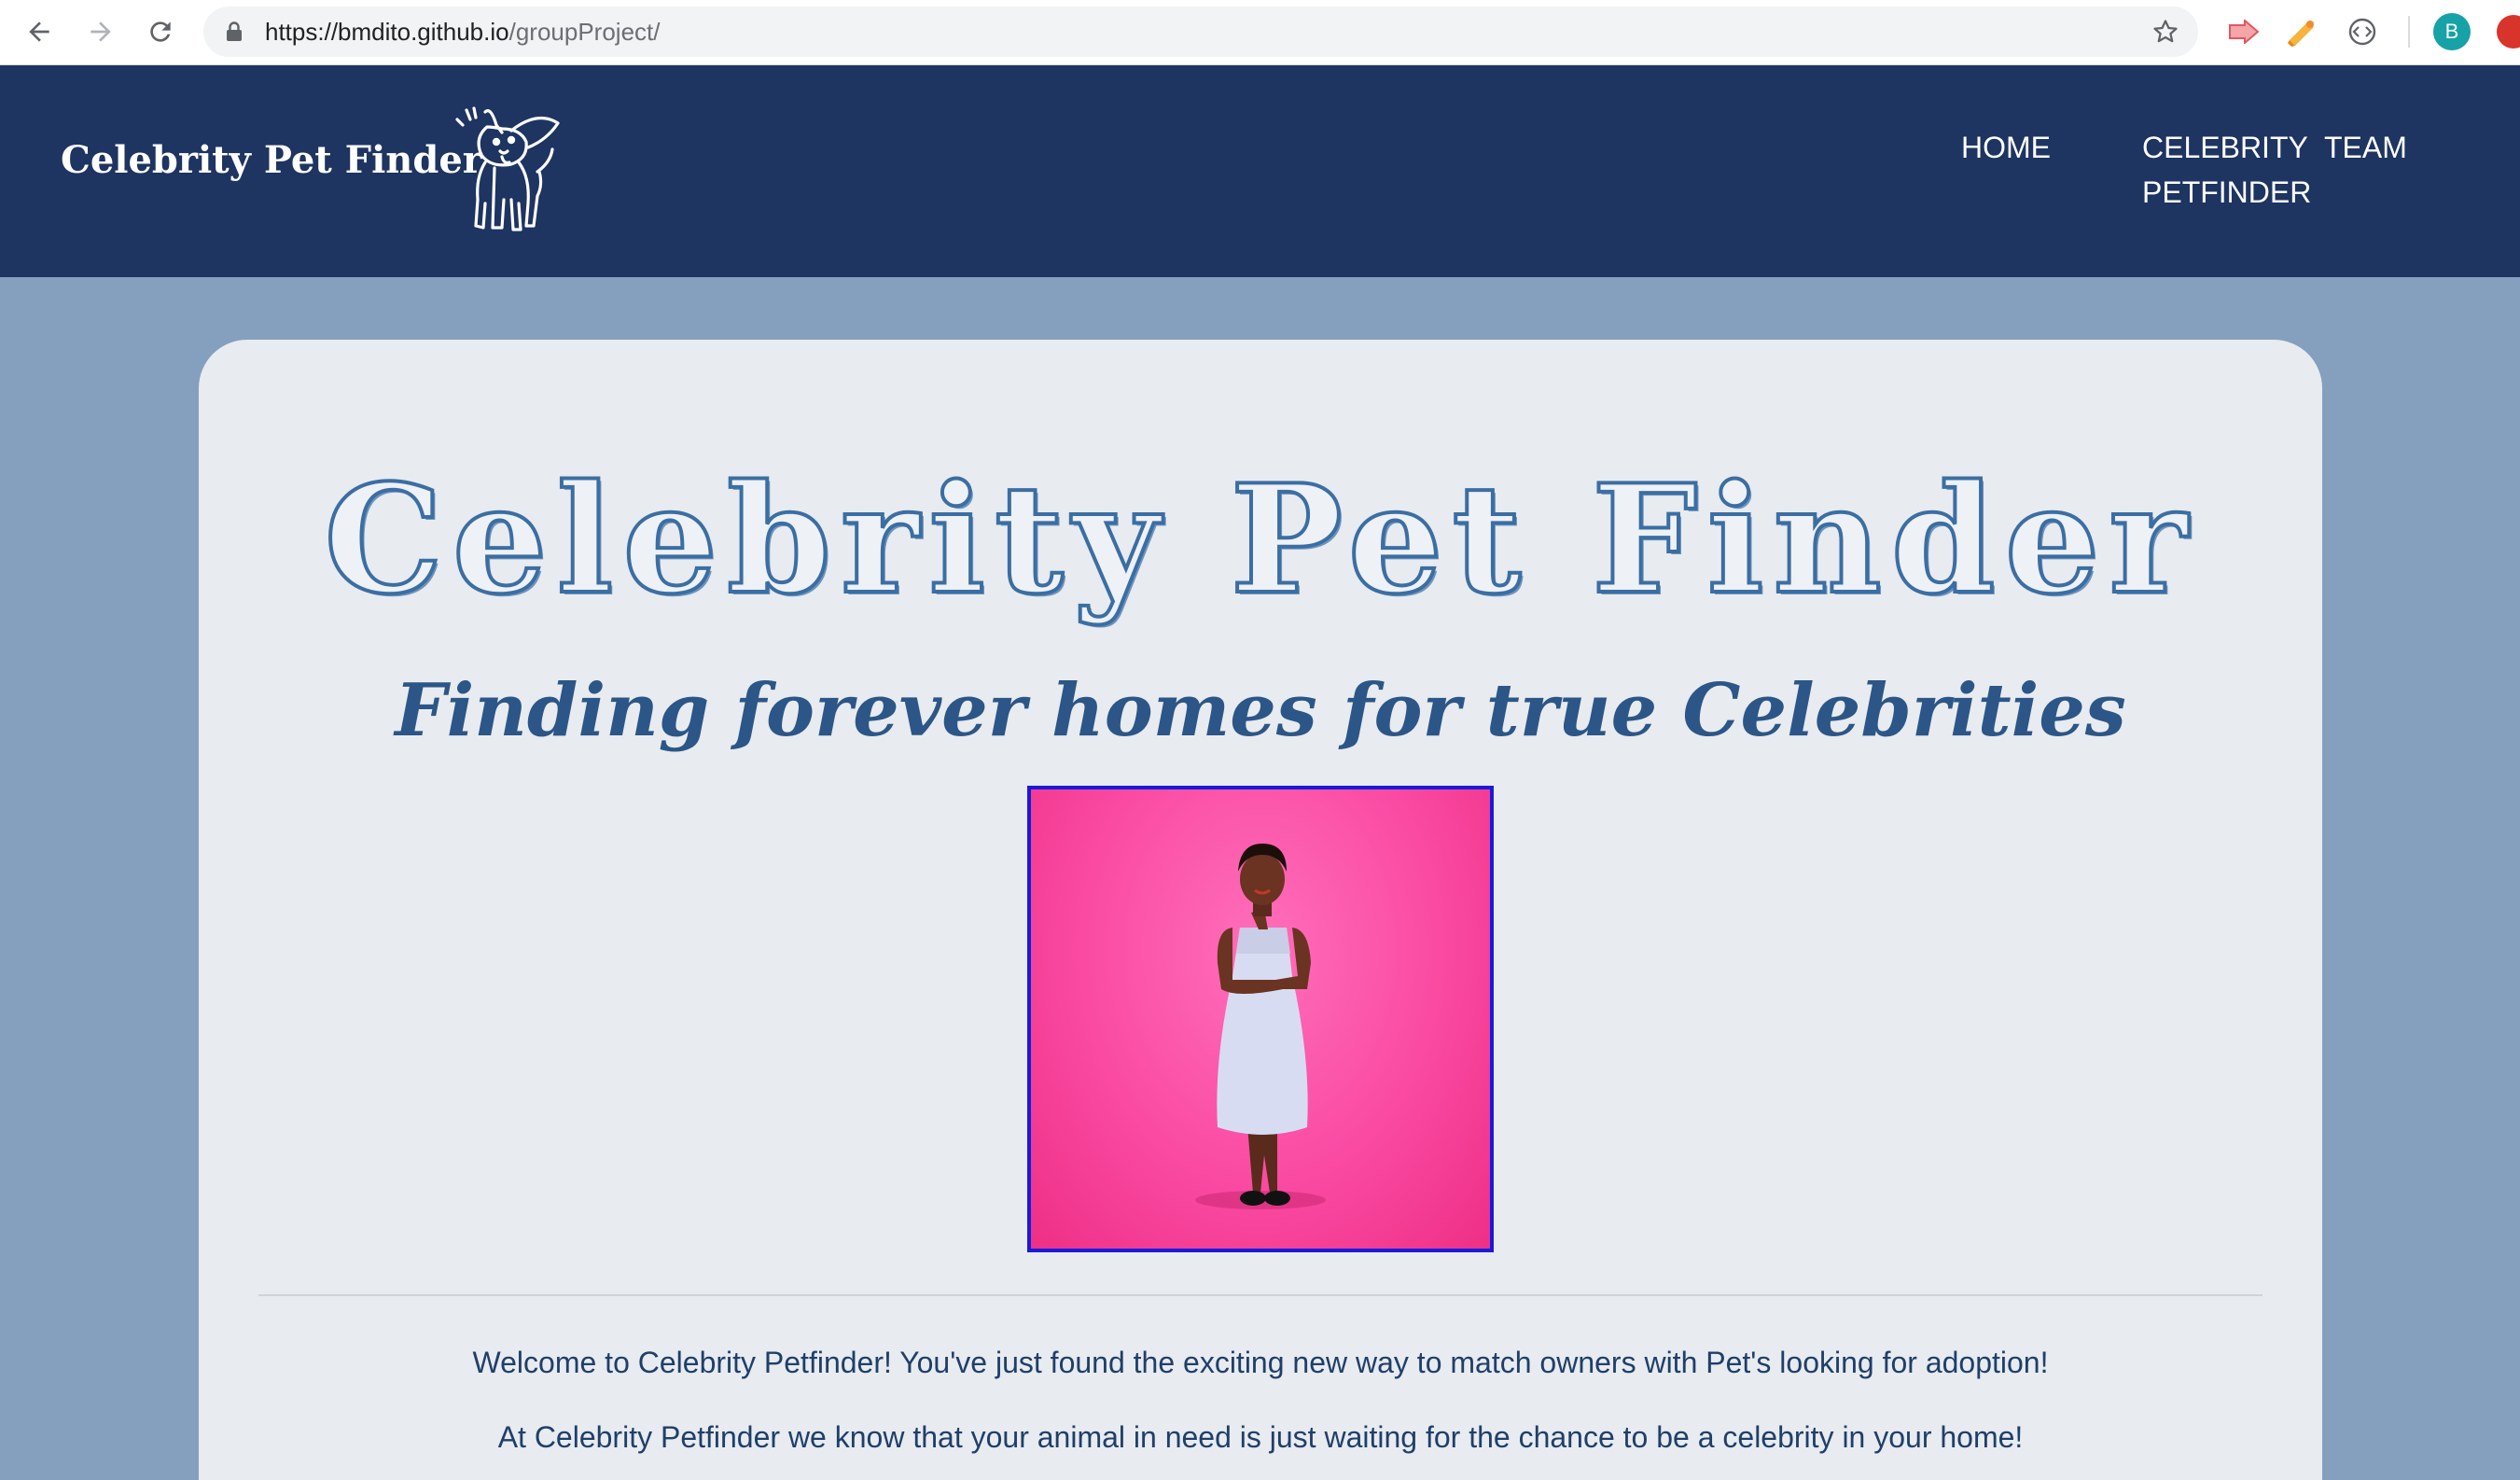 Image resolution: width=2520 pixels, height=1480 pixels. What do you see at coordinates (387, 32) in the screenshot?
I see `url-host: https://bmdito.github.io` at bounding box center [387, 32].